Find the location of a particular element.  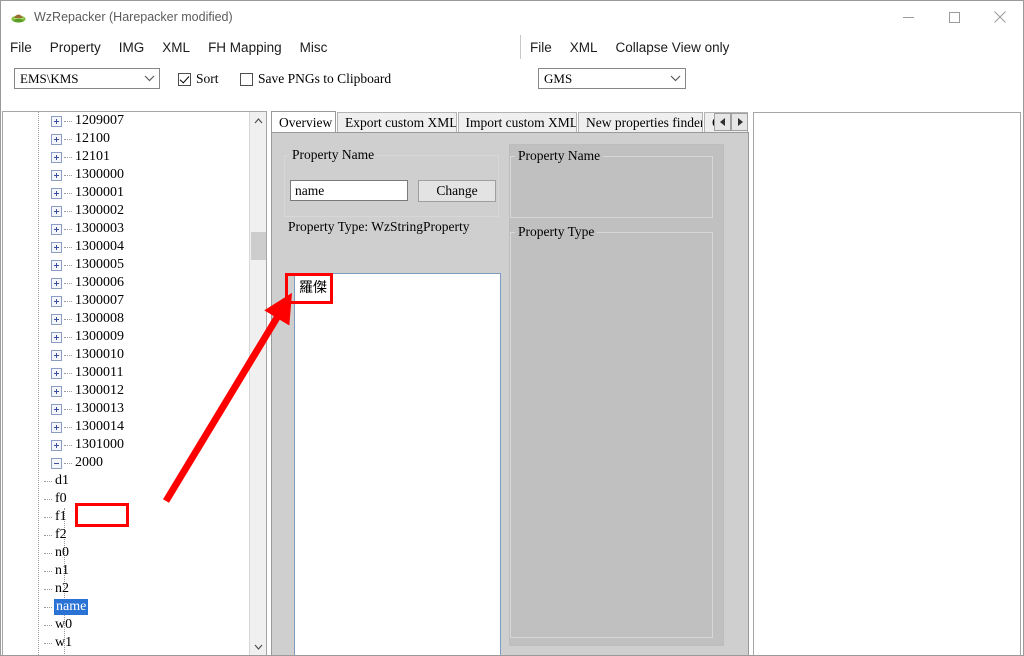

menu-item-xml-right: XML is located at coordinates (584, 47).